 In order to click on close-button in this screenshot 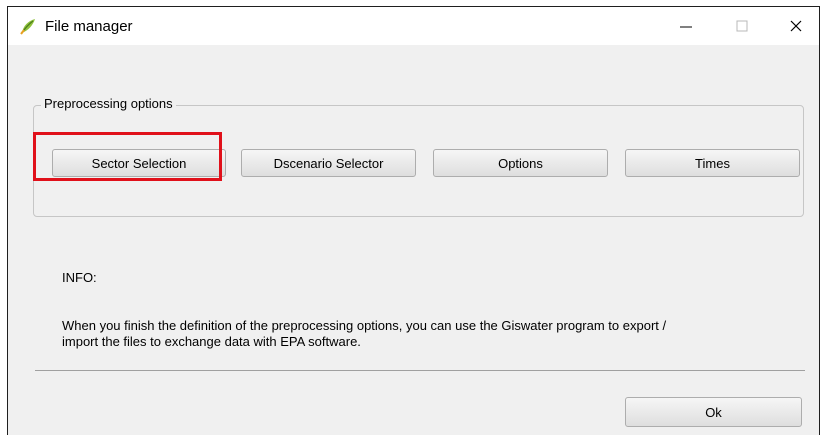, I will do `click(796, 26)`.